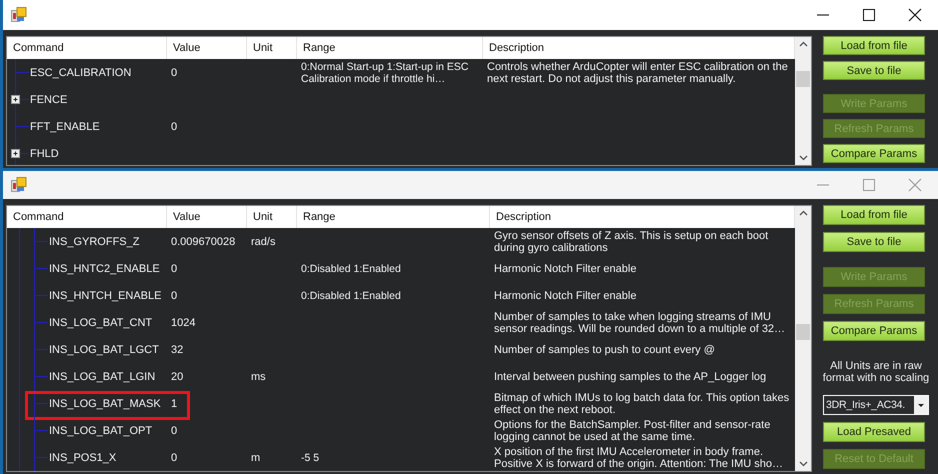 Image resolution: width=938 pixels, height=474 pixels. Describe the element at coordinates (183, 322) in the screenshot. I see `parameter-value: 1024` at that location.